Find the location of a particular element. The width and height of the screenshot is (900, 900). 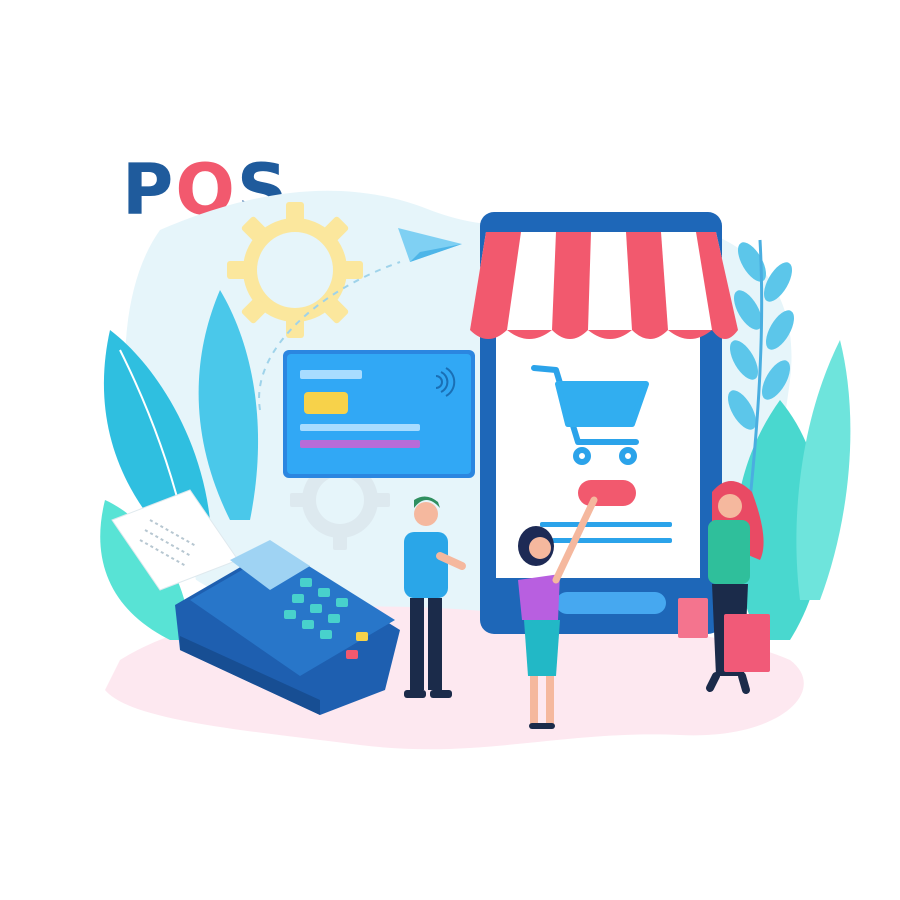

shop-awning is located at coordinates (604, 285).